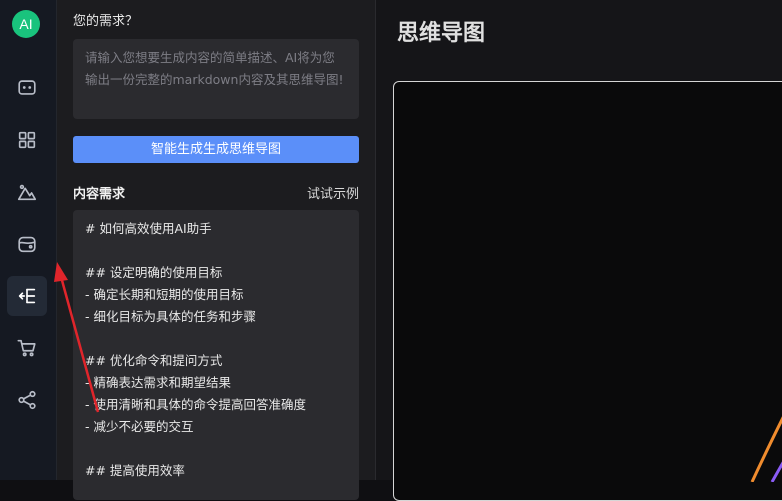  I want to click on cart-nav, so click(27, 348).